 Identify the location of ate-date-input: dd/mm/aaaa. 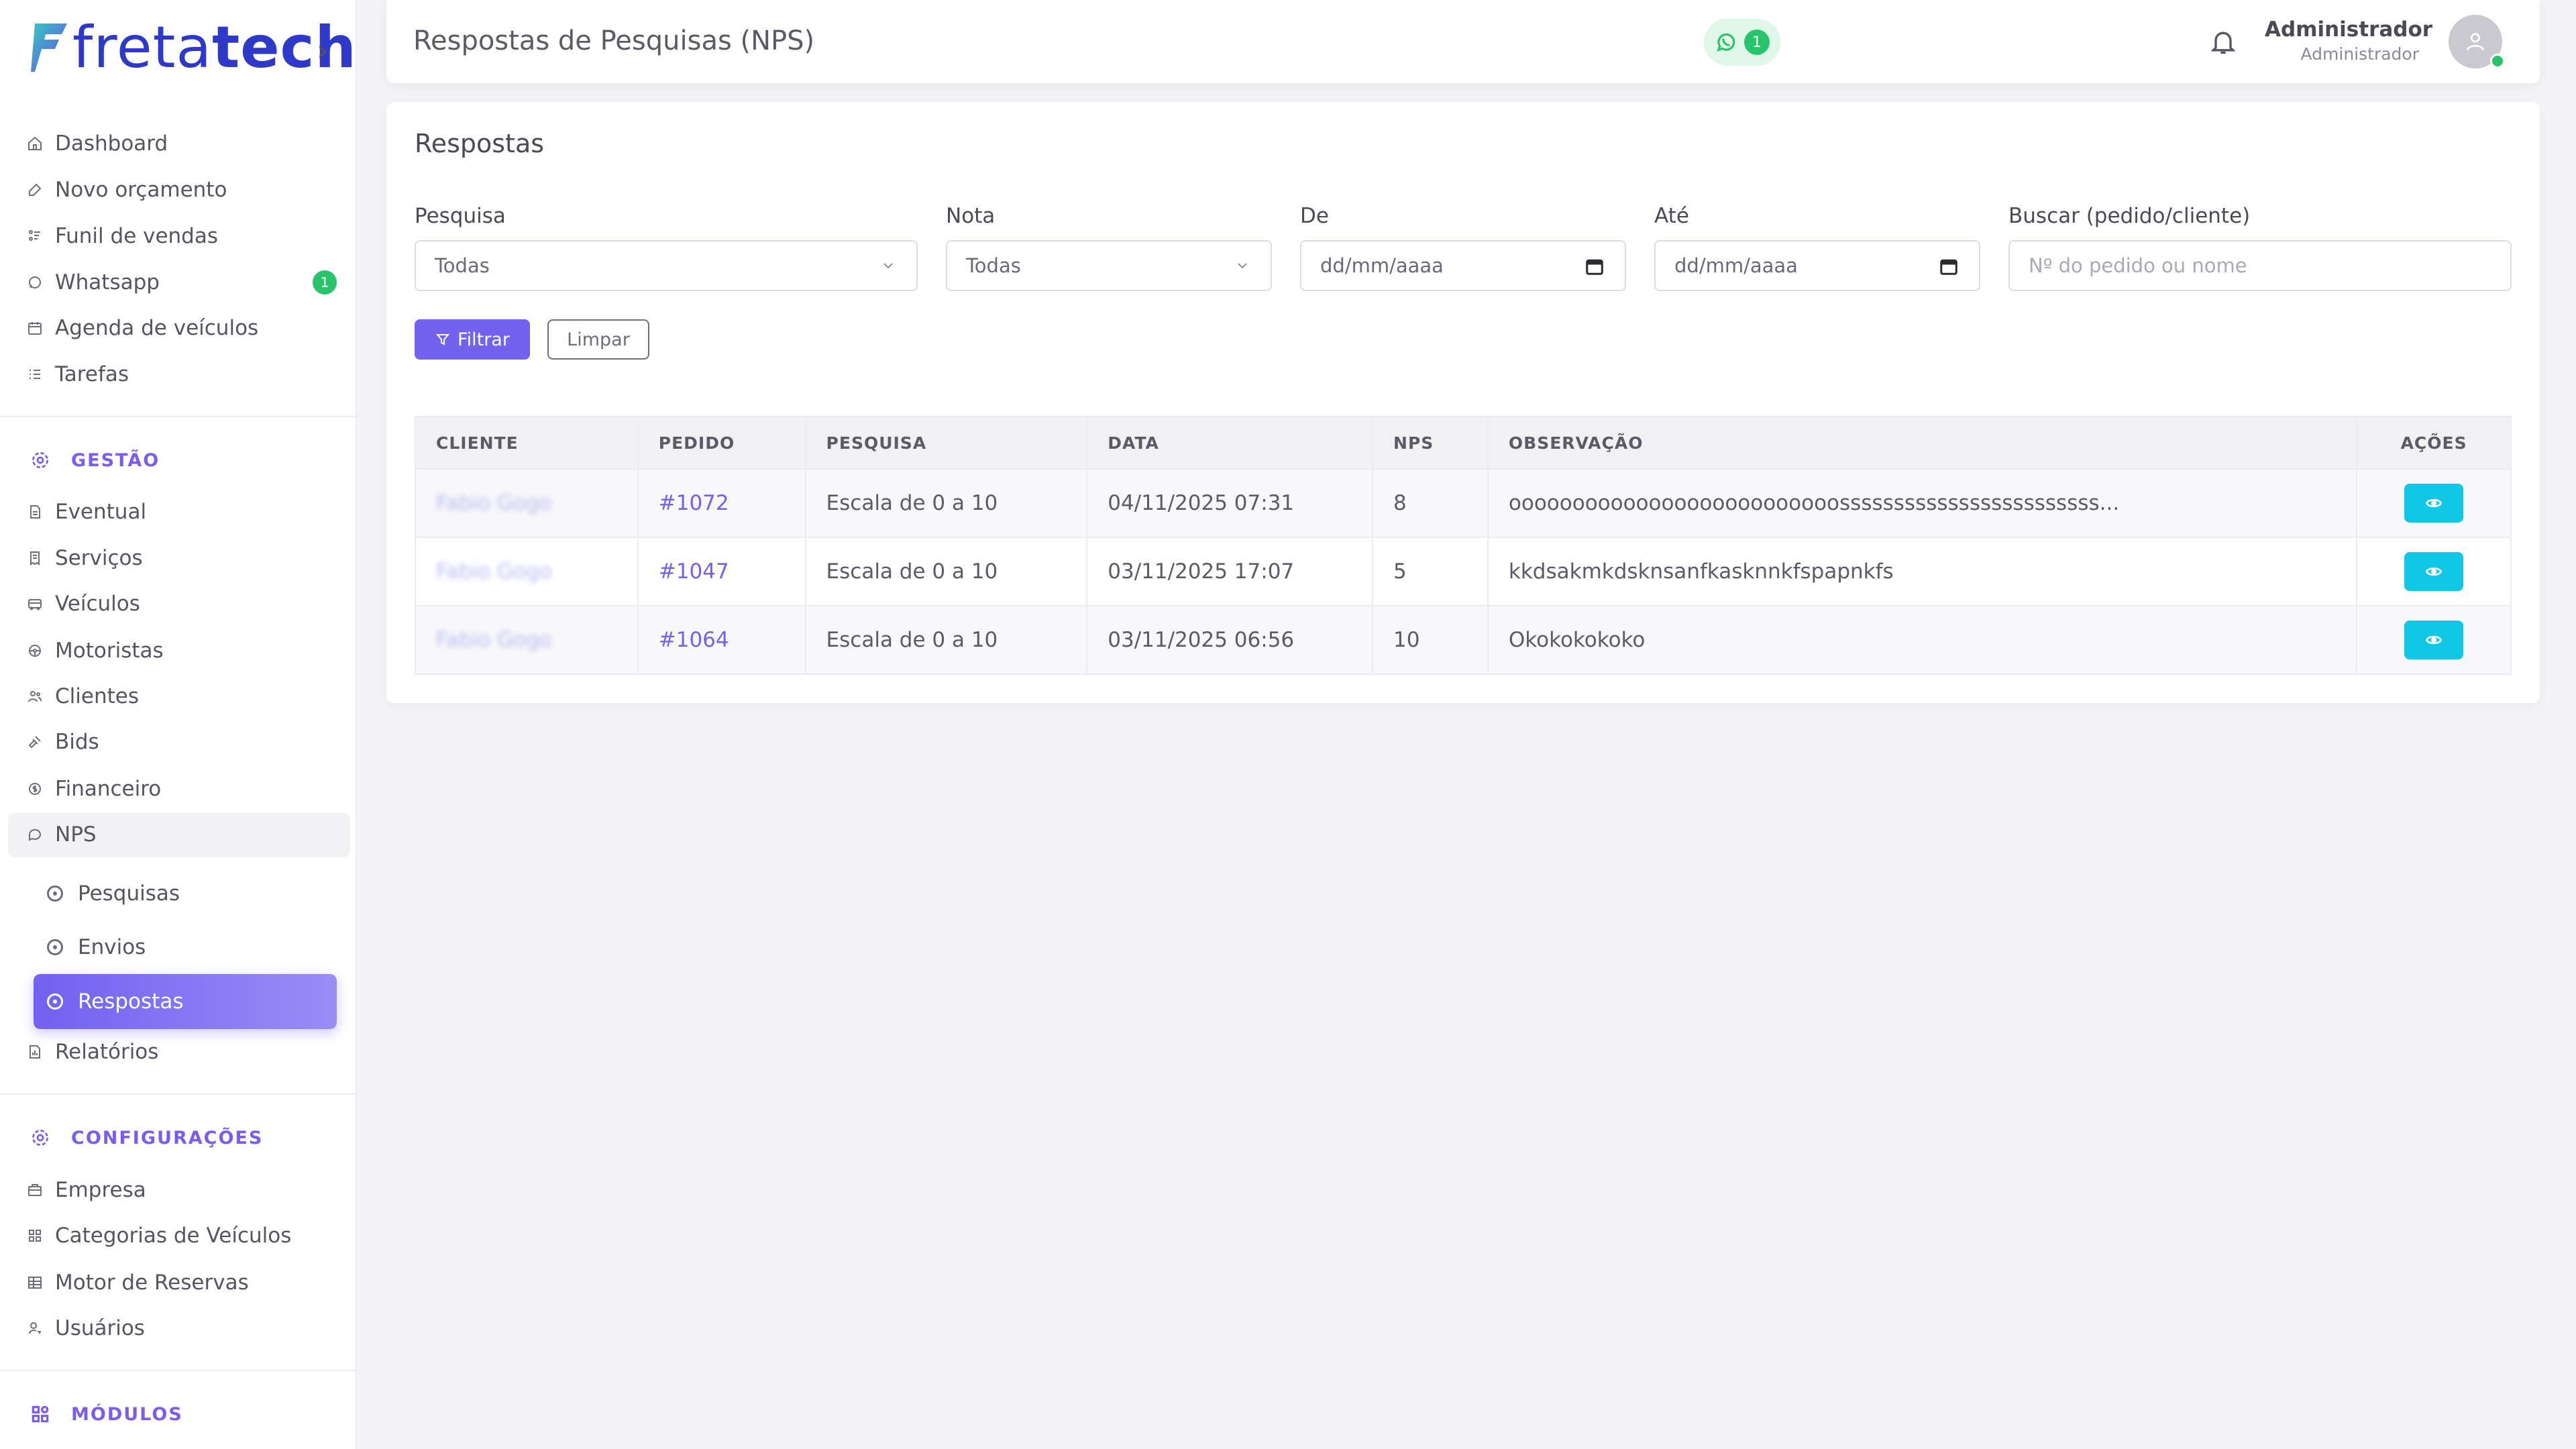
(1817, 265).